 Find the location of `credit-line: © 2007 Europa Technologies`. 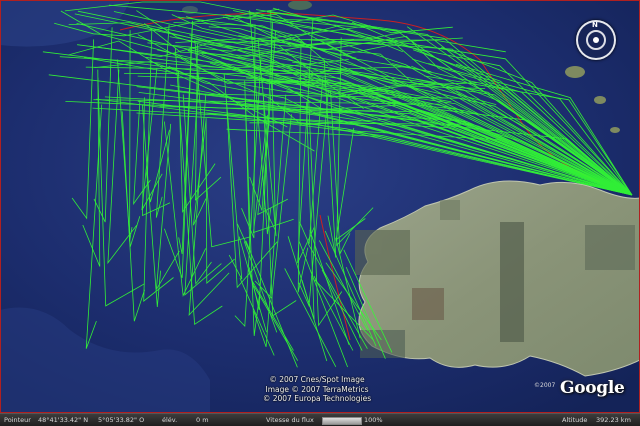

credit-line: © 2007 Europa Technologies is located at coordinates (317, 398).